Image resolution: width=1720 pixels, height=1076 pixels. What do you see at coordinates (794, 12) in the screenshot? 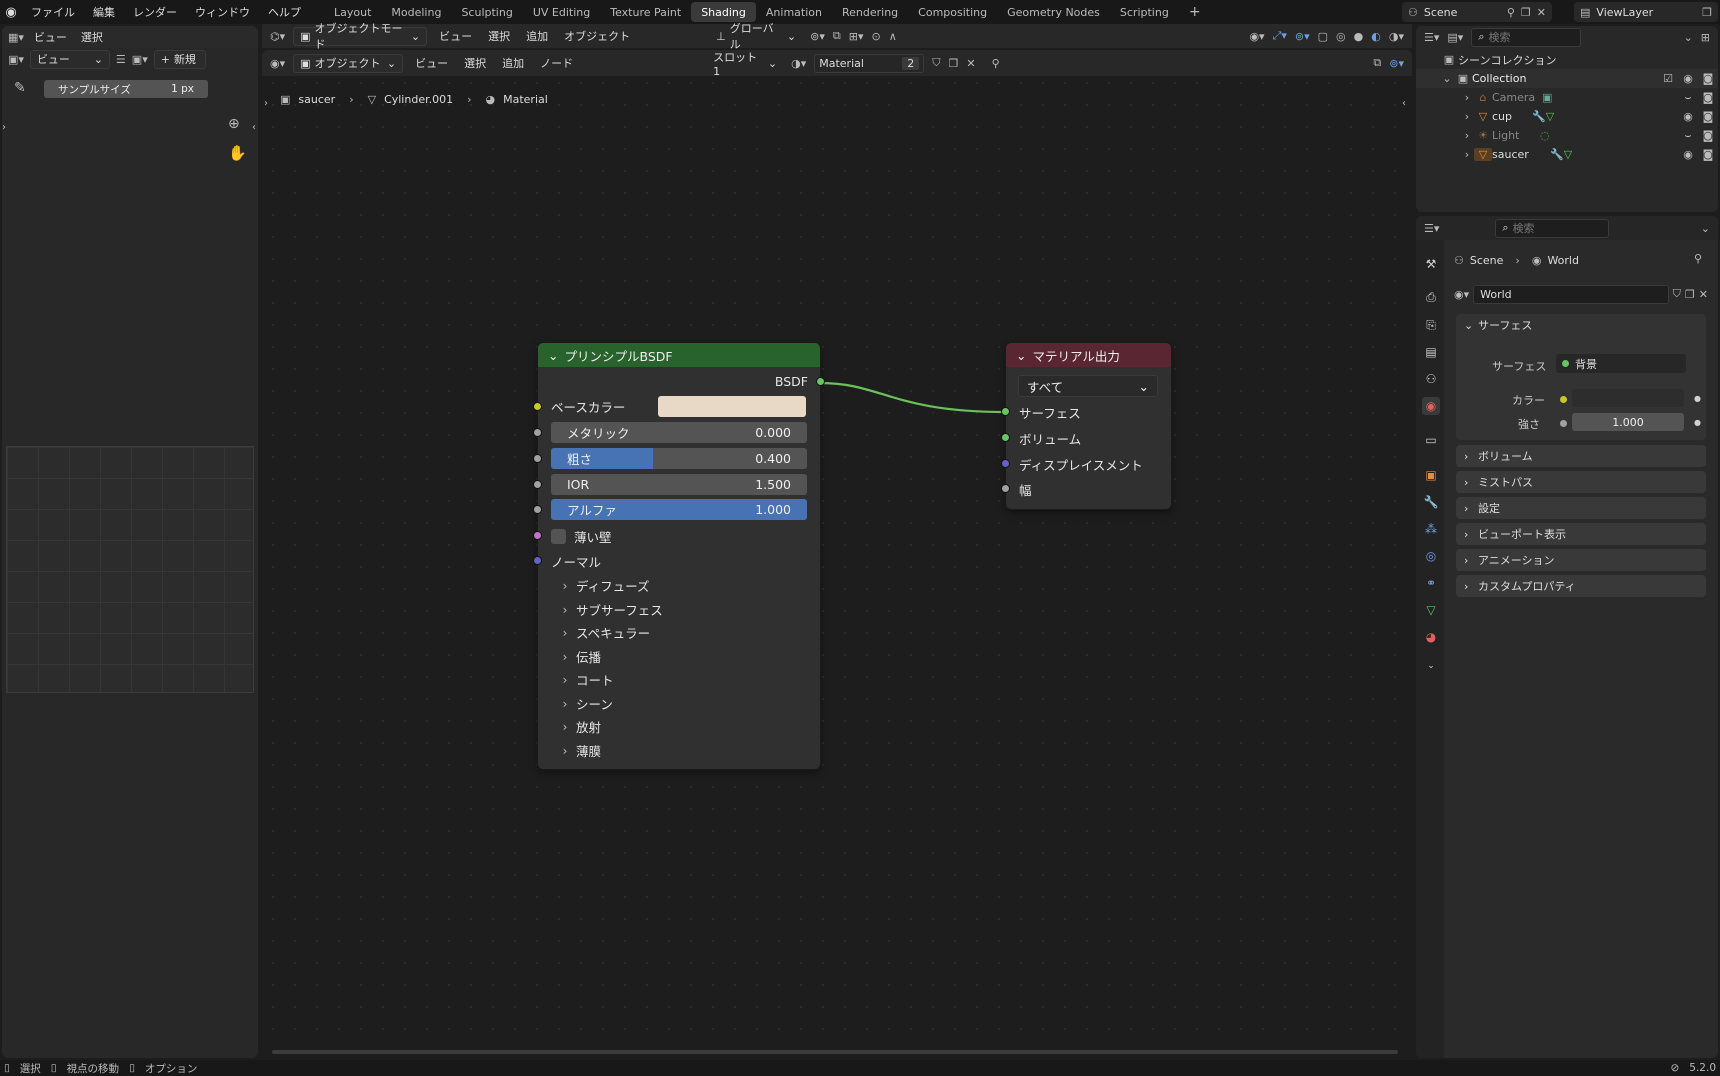
I see `tab-animation: Animation` at bounding box center [794, 12].